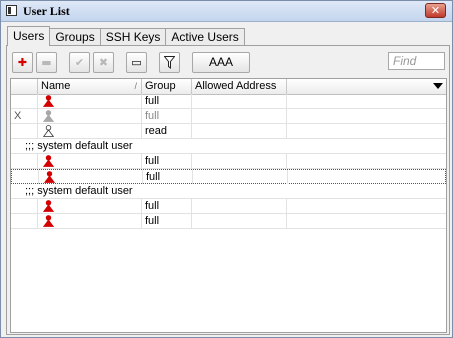 The height and width of the screenshot is (338, 453). What do you see at coordinates (366, 86) in the screenshot?
I see `column-header-extra` at bounding box center [366, 86].